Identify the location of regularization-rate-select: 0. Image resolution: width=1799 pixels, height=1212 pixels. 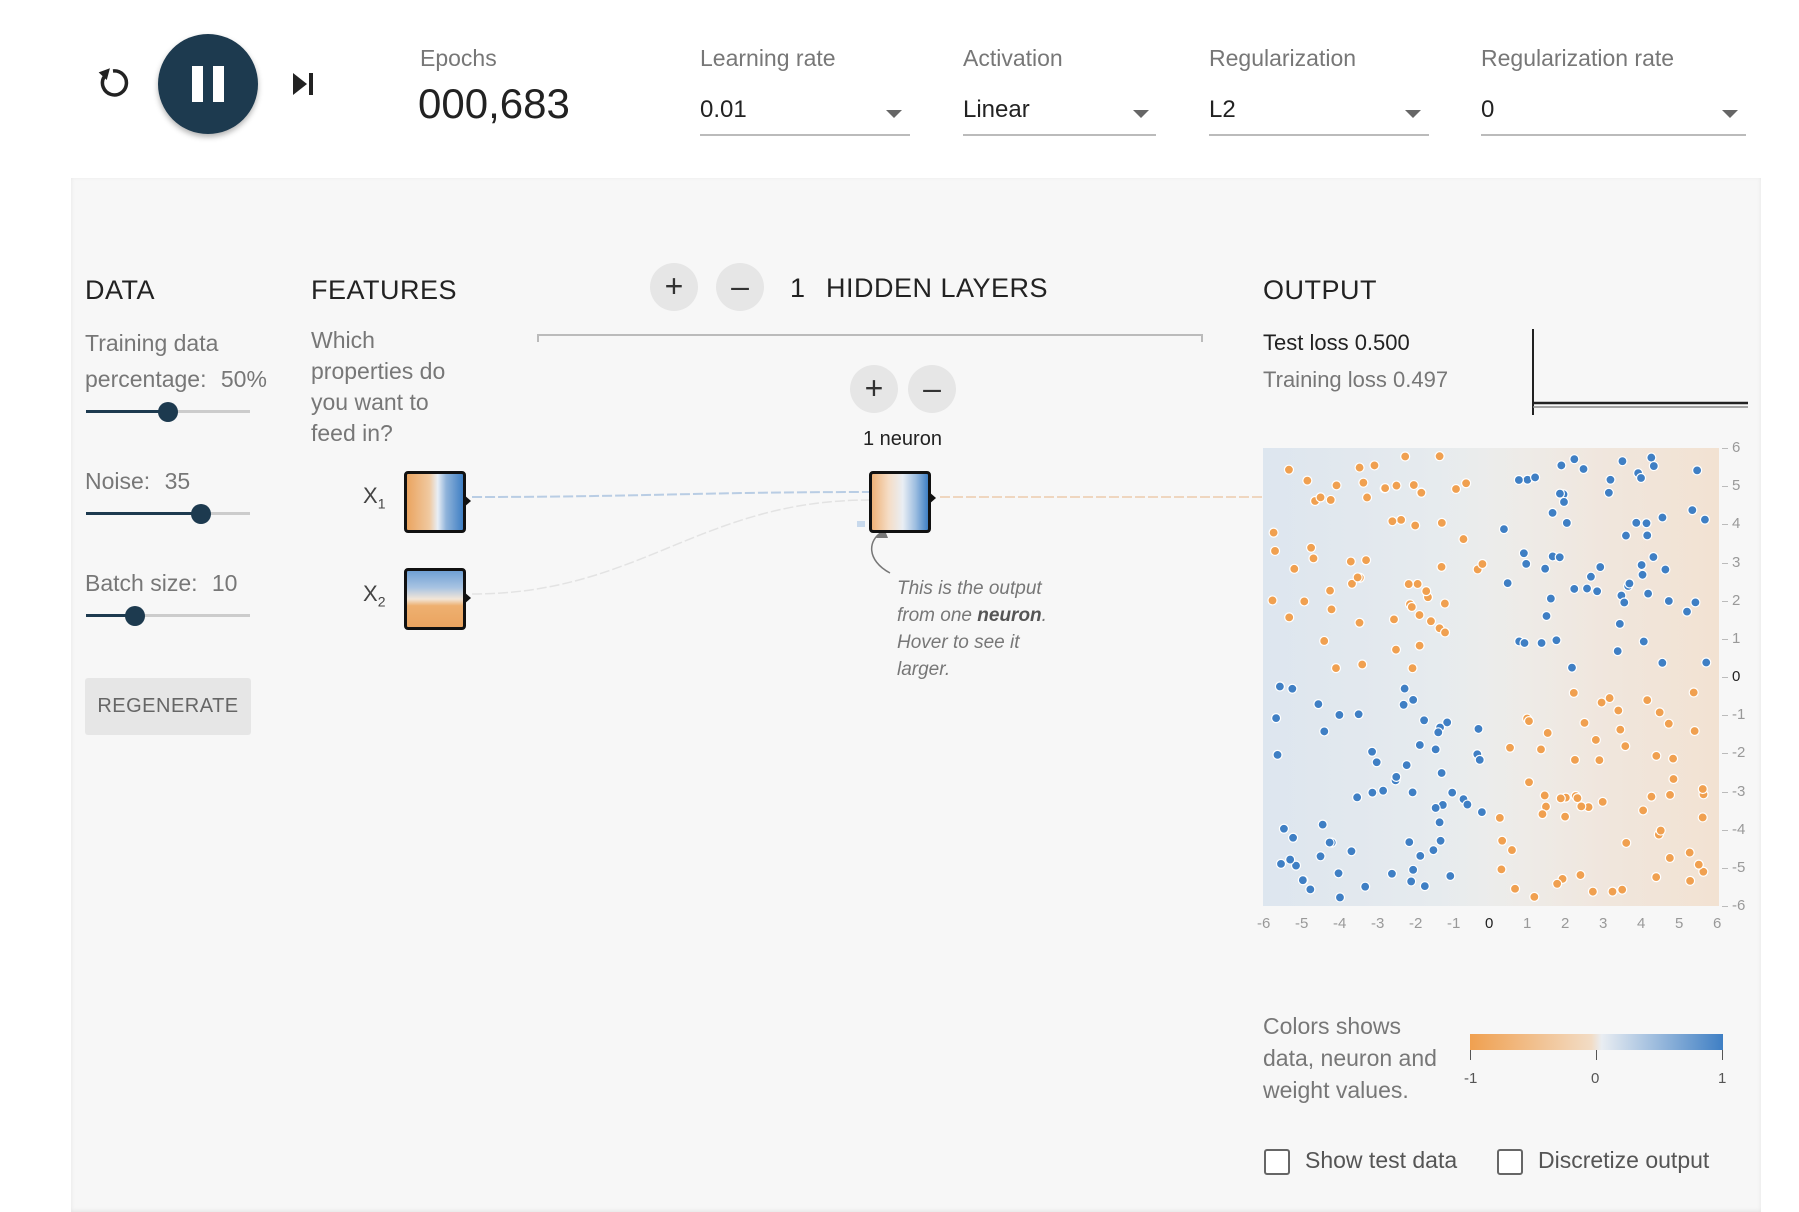
(1613, 116).